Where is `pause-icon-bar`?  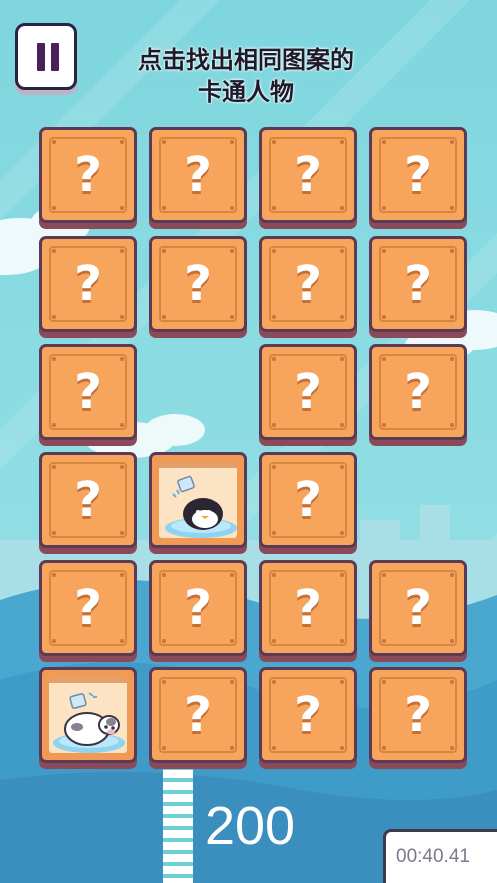 pause-icon-bar is located at coordinates (55, 57).